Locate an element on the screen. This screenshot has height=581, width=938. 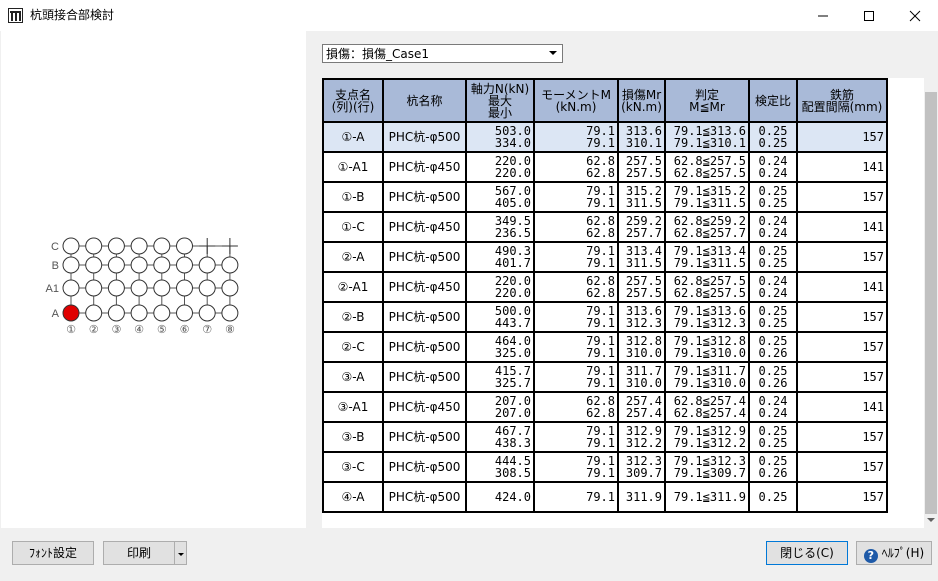
cell-support: ②-C is located at coordinates (353, 347).